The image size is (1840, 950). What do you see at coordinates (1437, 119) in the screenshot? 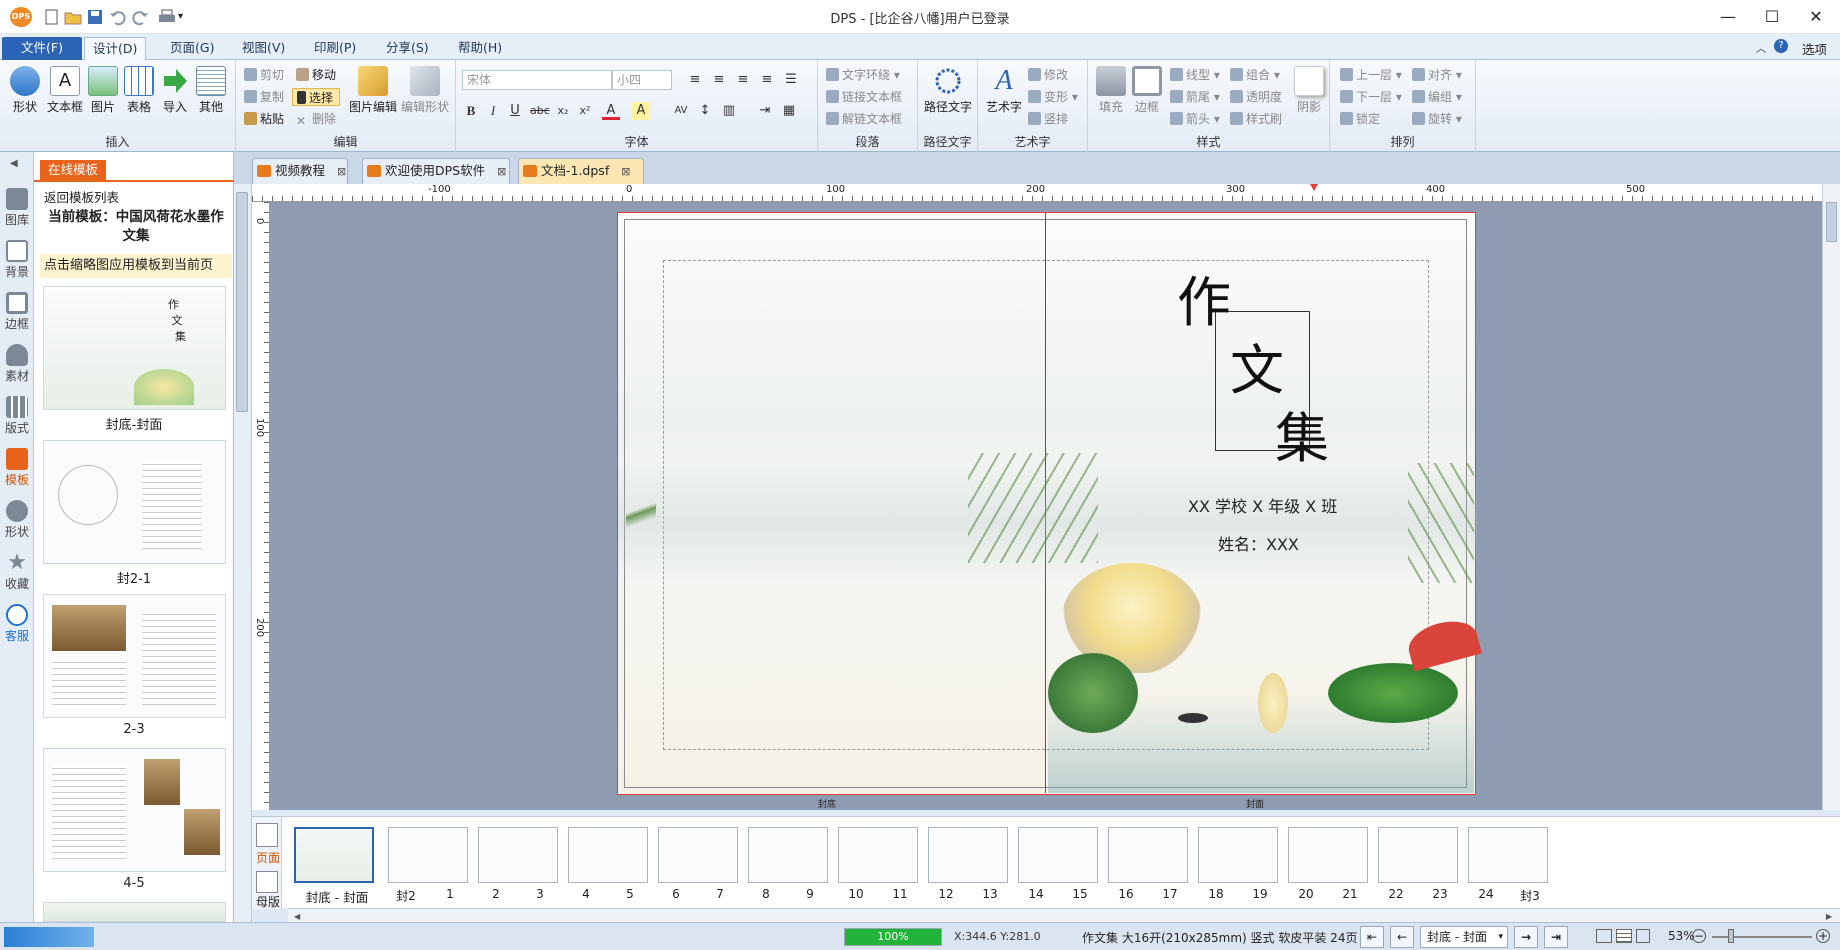
I see `rotate-button: 旋转 ▾` at bounding box center [1437, 119].